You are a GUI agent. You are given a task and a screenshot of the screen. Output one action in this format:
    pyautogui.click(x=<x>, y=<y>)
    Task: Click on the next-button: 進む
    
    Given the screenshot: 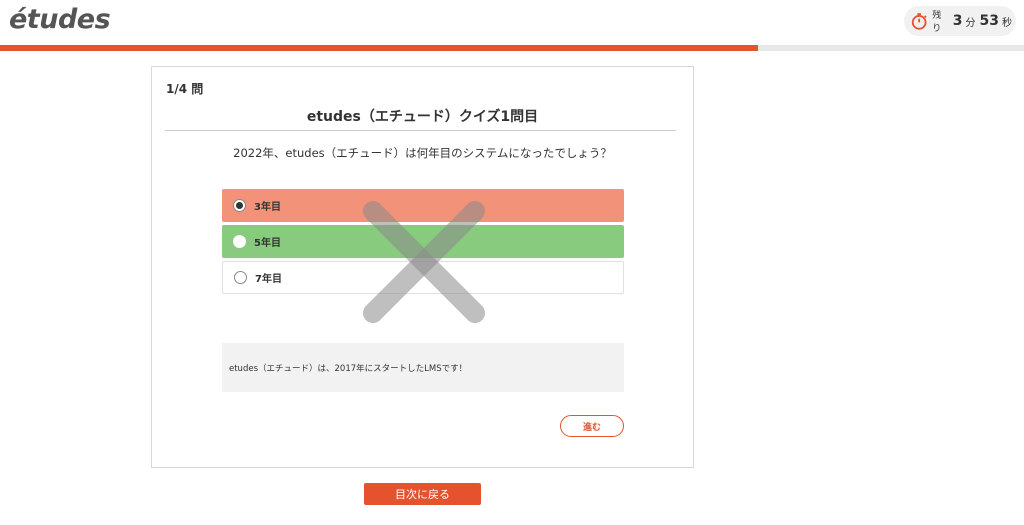 What is the action you would take?
    pyautogui.click(x=592, y=426)
    